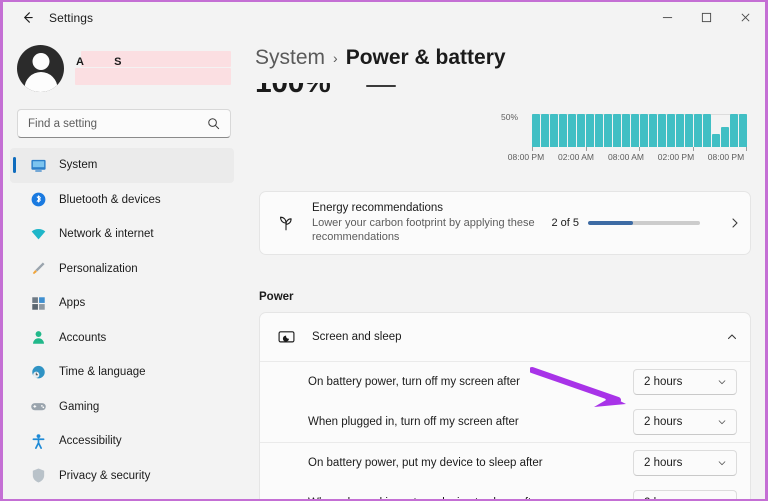 The image size is (768, 501). I want to click on sidebar-item-system: System, so click(122, 165).